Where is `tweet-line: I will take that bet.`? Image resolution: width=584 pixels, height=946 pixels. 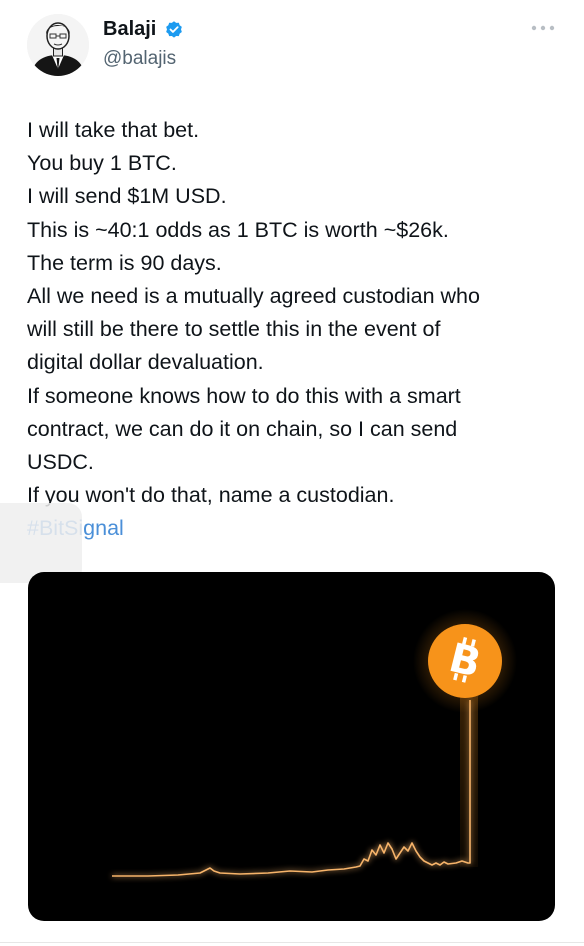 tweet-line: I will take that bet. is located at coordinates (113, 130).